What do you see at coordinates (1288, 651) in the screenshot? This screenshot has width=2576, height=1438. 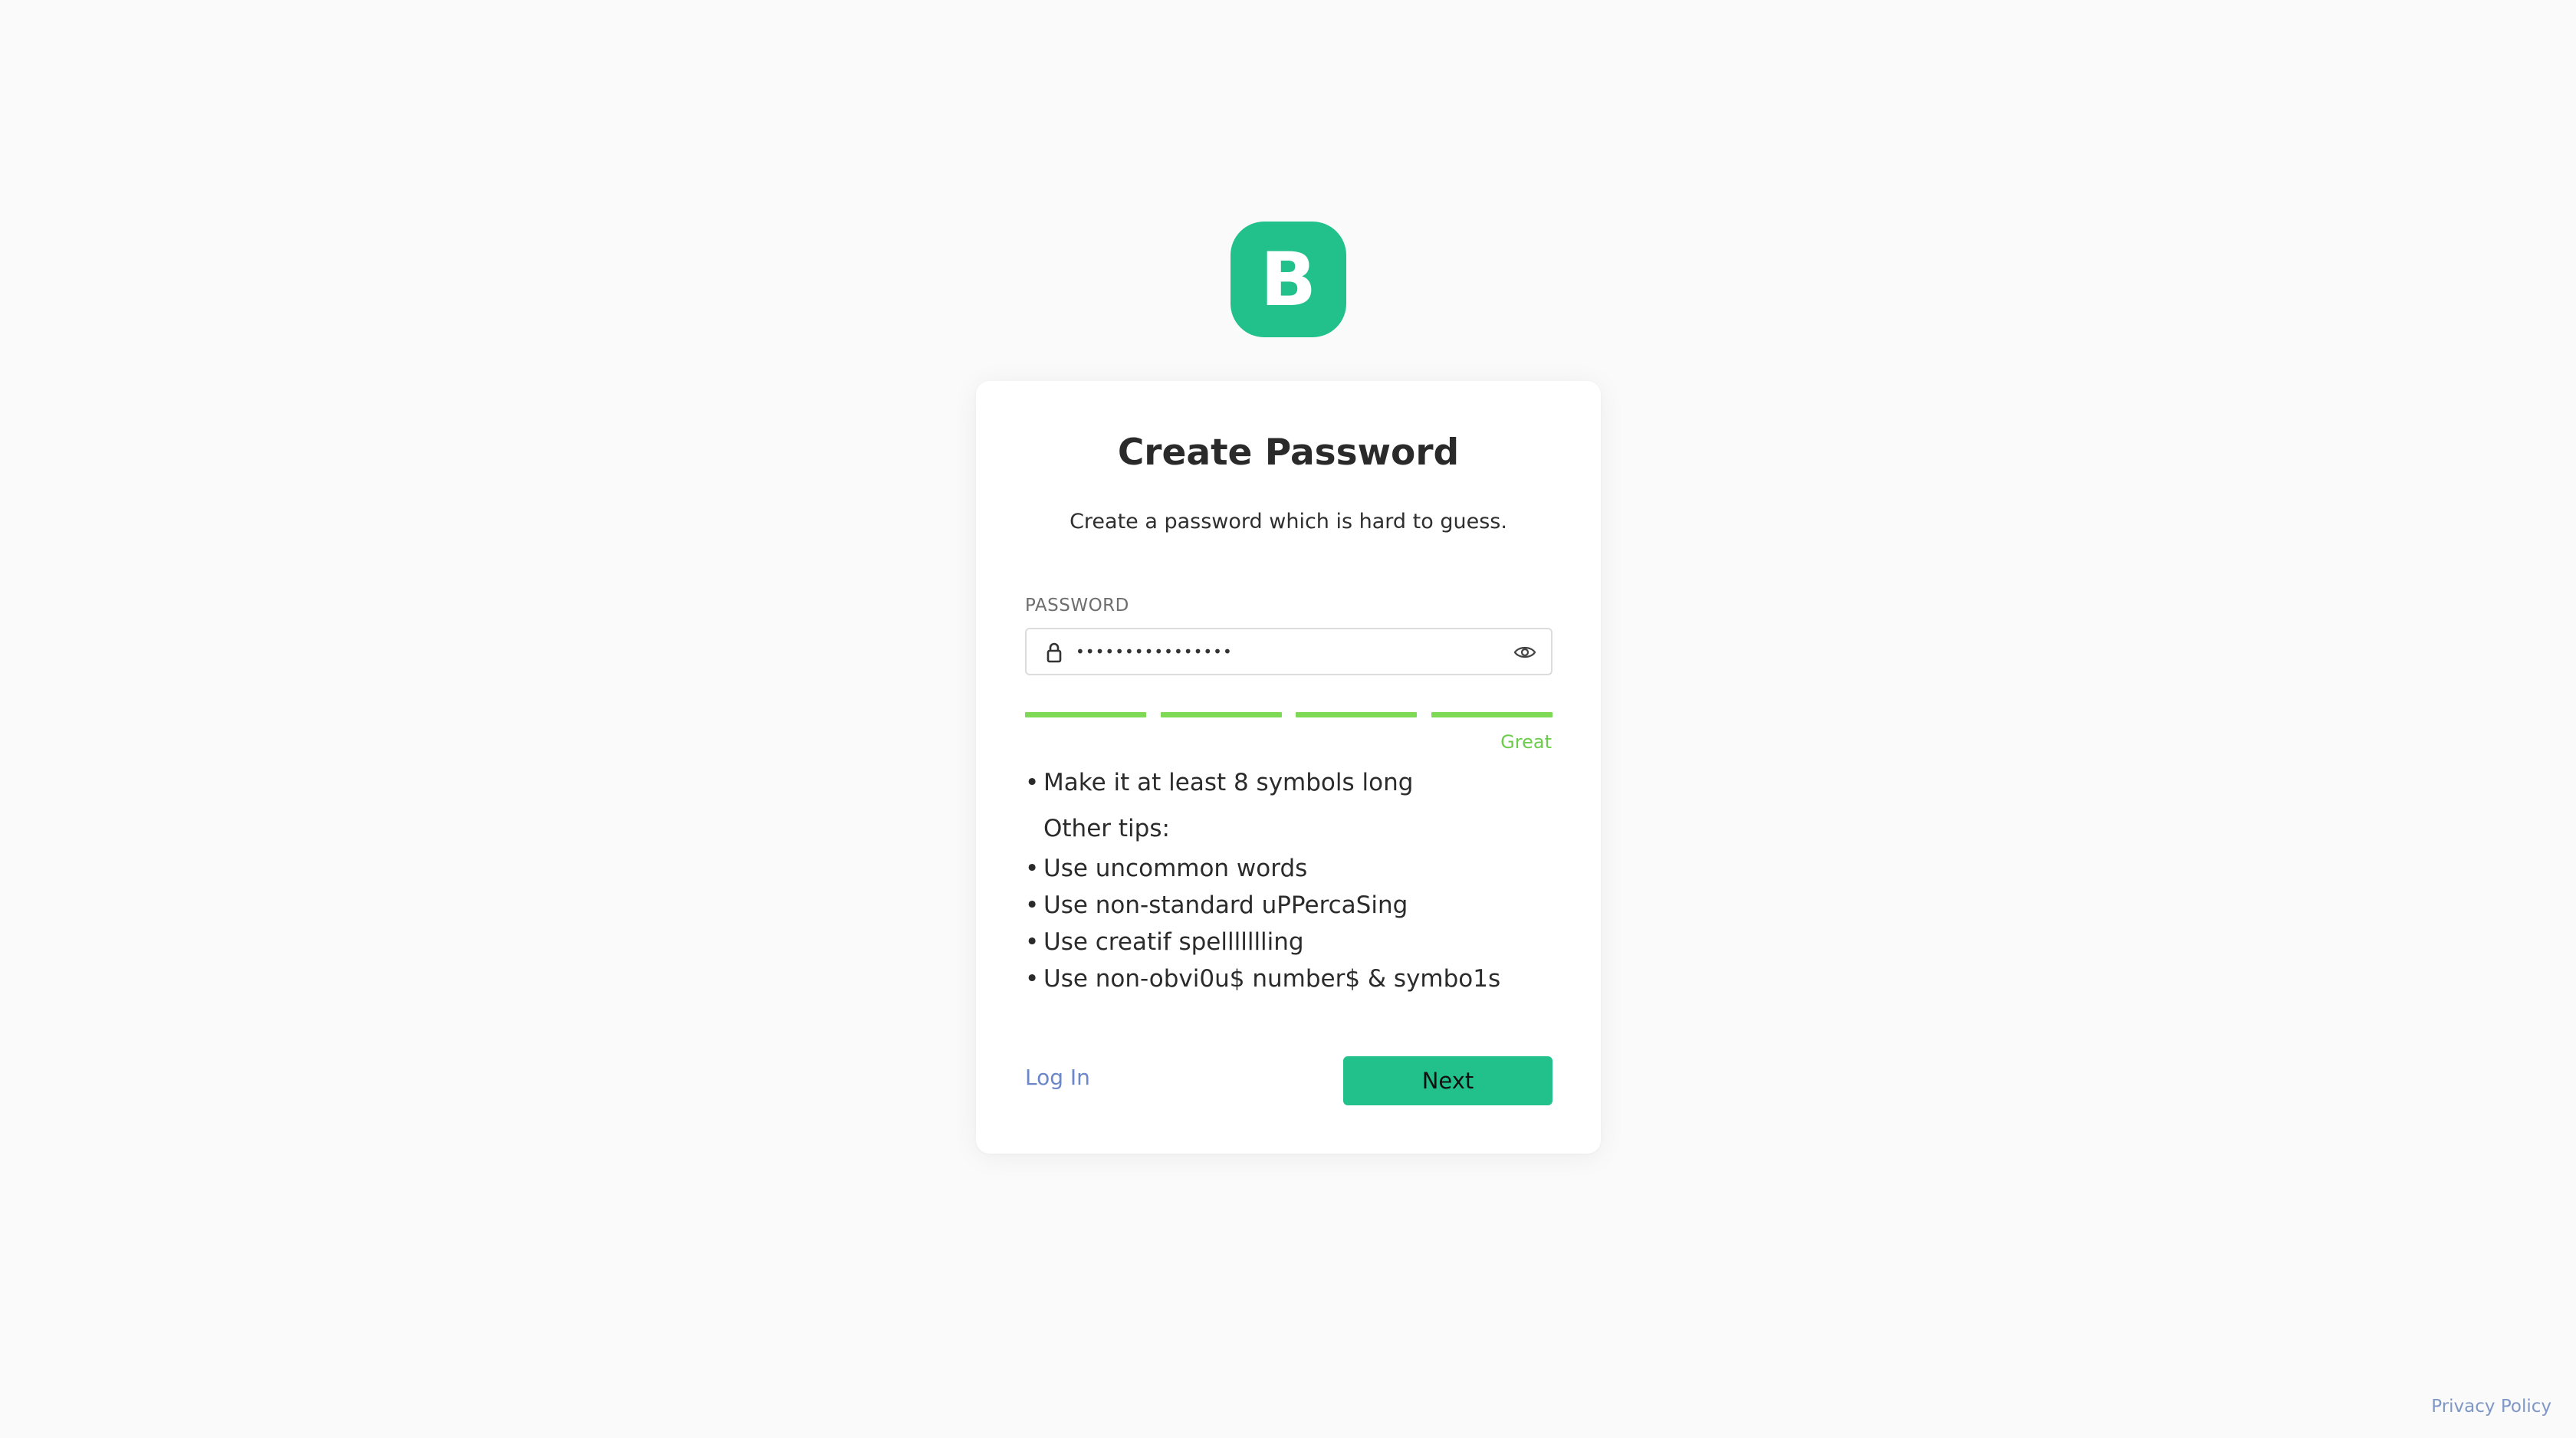 I see `password-input: ••••••••••••••••` at bounding box center [1288, 651].